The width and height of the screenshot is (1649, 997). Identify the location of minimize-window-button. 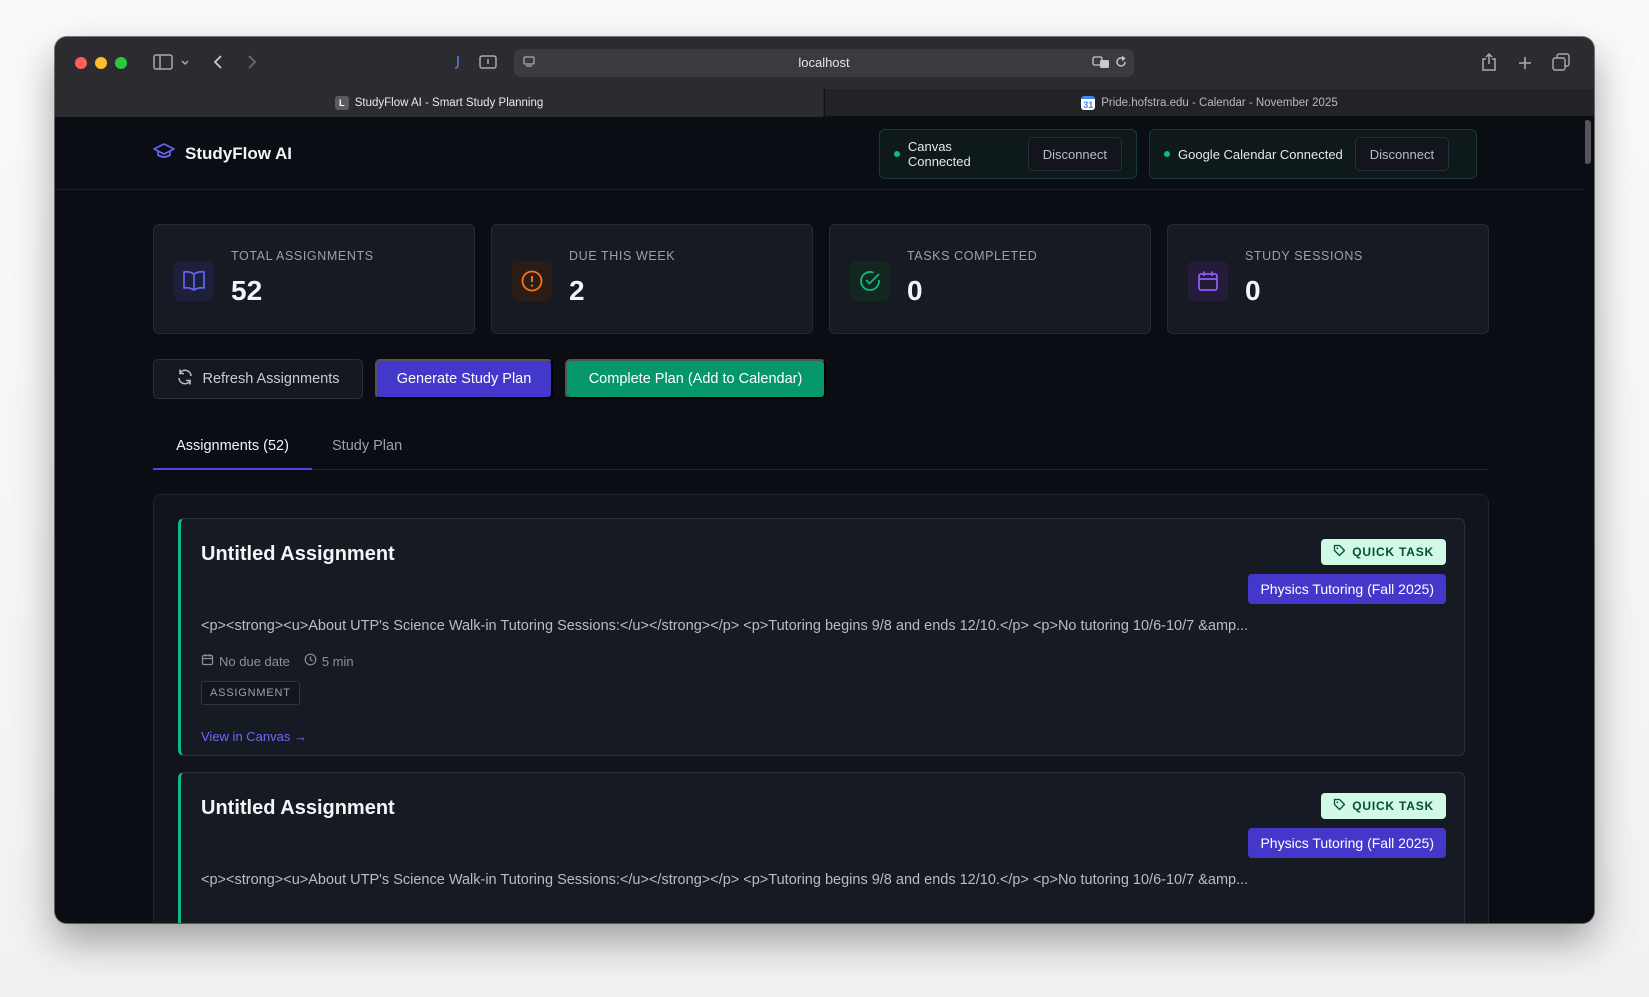
(101, 63).